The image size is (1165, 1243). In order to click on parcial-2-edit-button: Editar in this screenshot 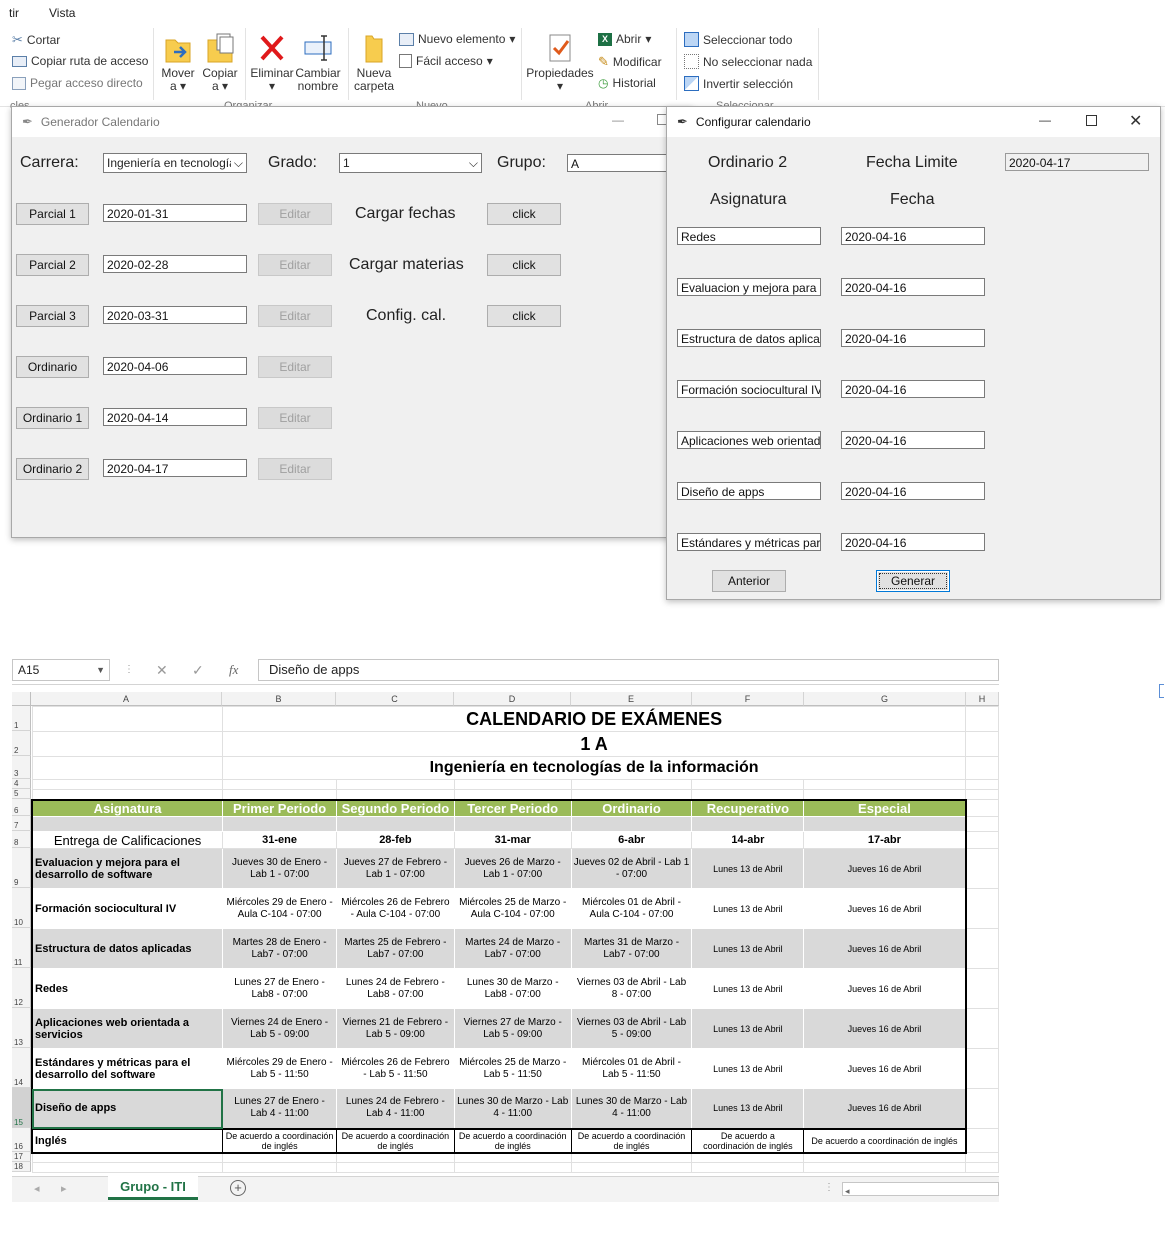, I will do `click(295, 265)`.